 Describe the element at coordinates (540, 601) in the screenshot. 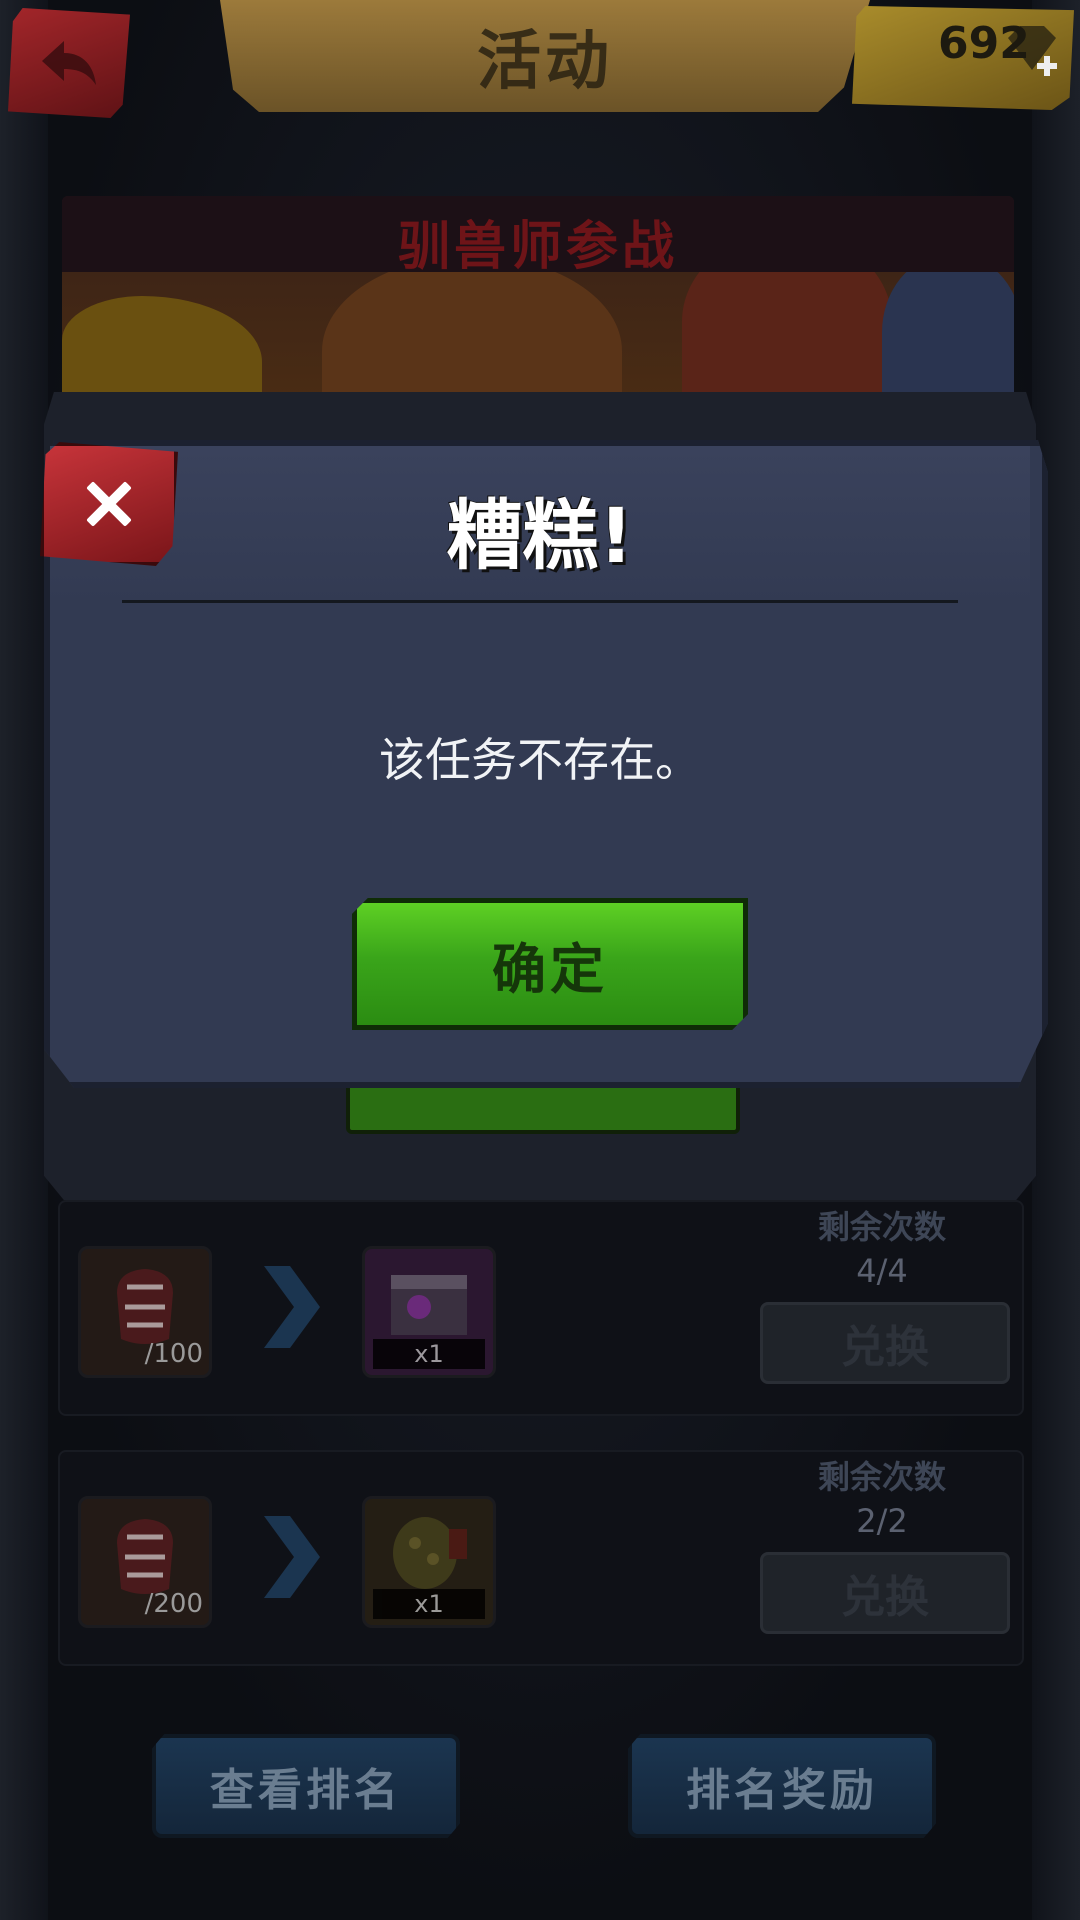

I see `dialog-divider` at that location.